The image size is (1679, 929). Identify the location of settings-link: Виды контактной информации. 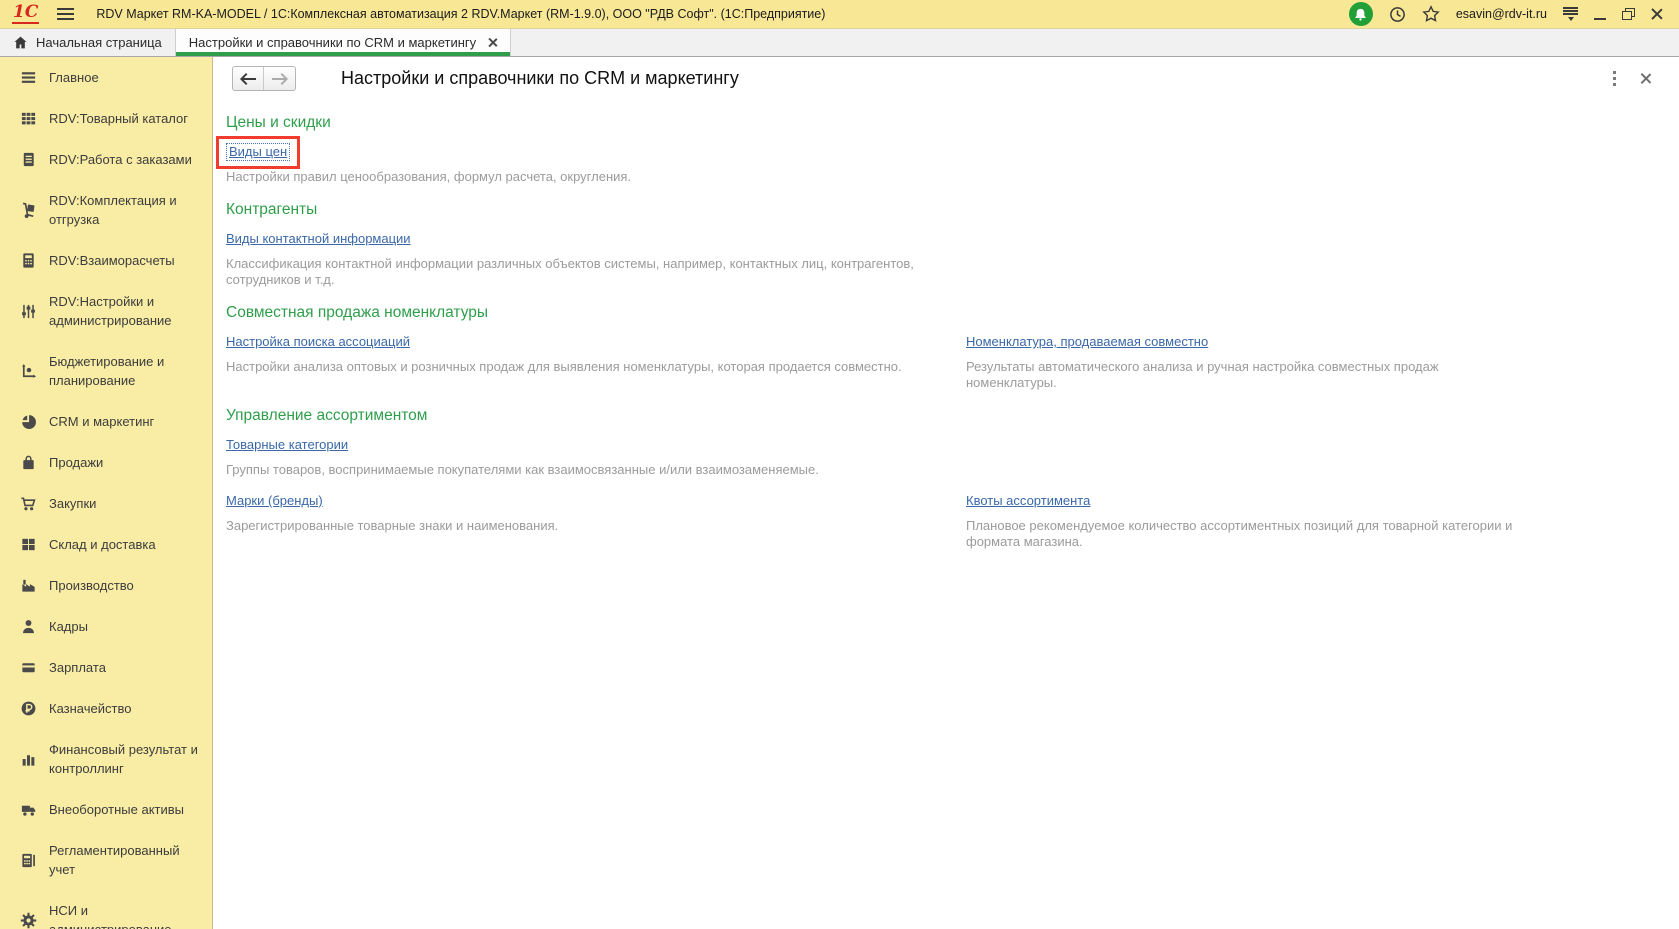
(318, 238).